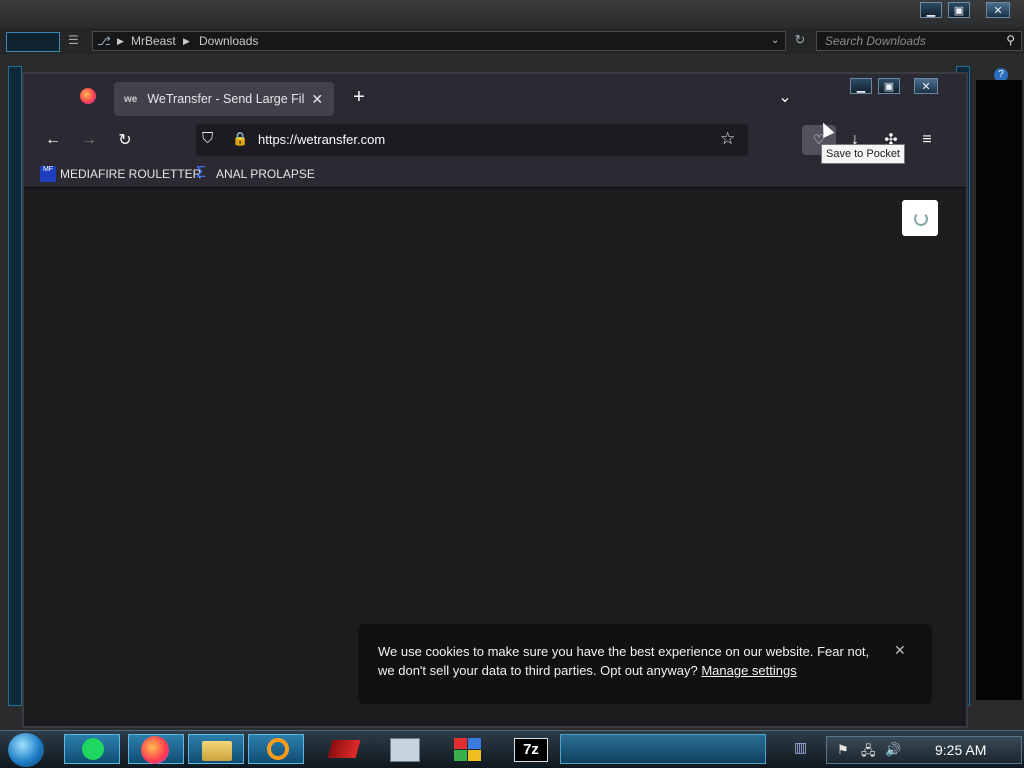 The width and height of the screenshot is (1024, 768). What do you see at coordinates (775, 40) in the screenshot?
I see `chevron-down-icon: ⌄` at bounding box center [775, 40].